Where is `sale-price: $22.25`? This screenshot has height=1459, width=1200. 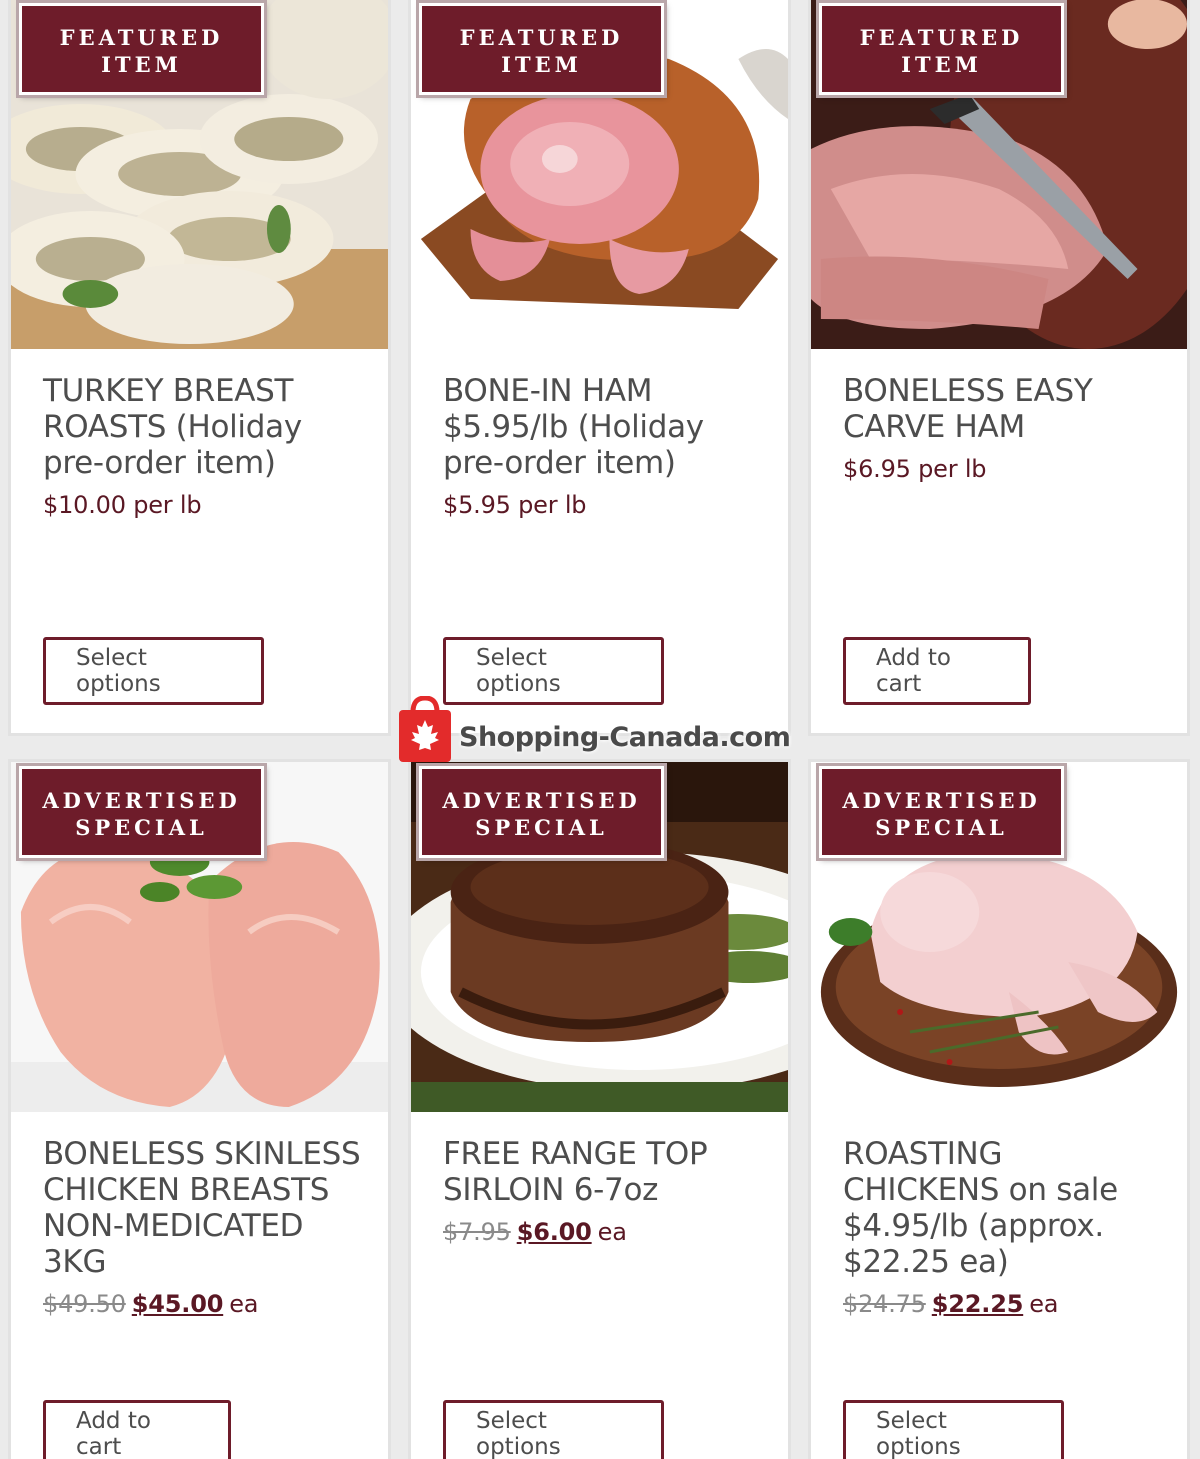
sale-price: $22.25 is located at coordinates (977, 1304).